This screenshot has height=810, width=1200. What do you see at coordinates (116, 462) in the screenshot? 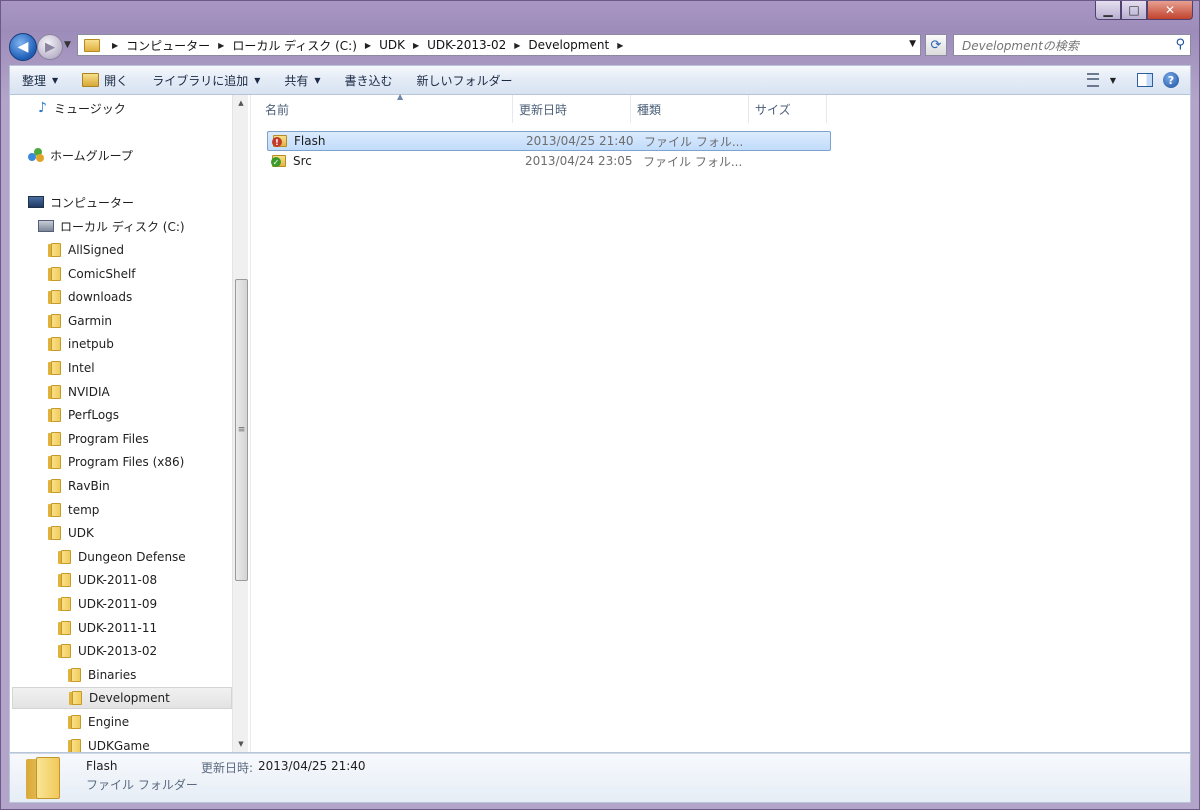
I see `sidebar-folder-item: Program Files (x86)` at bounding box center [116, 462].